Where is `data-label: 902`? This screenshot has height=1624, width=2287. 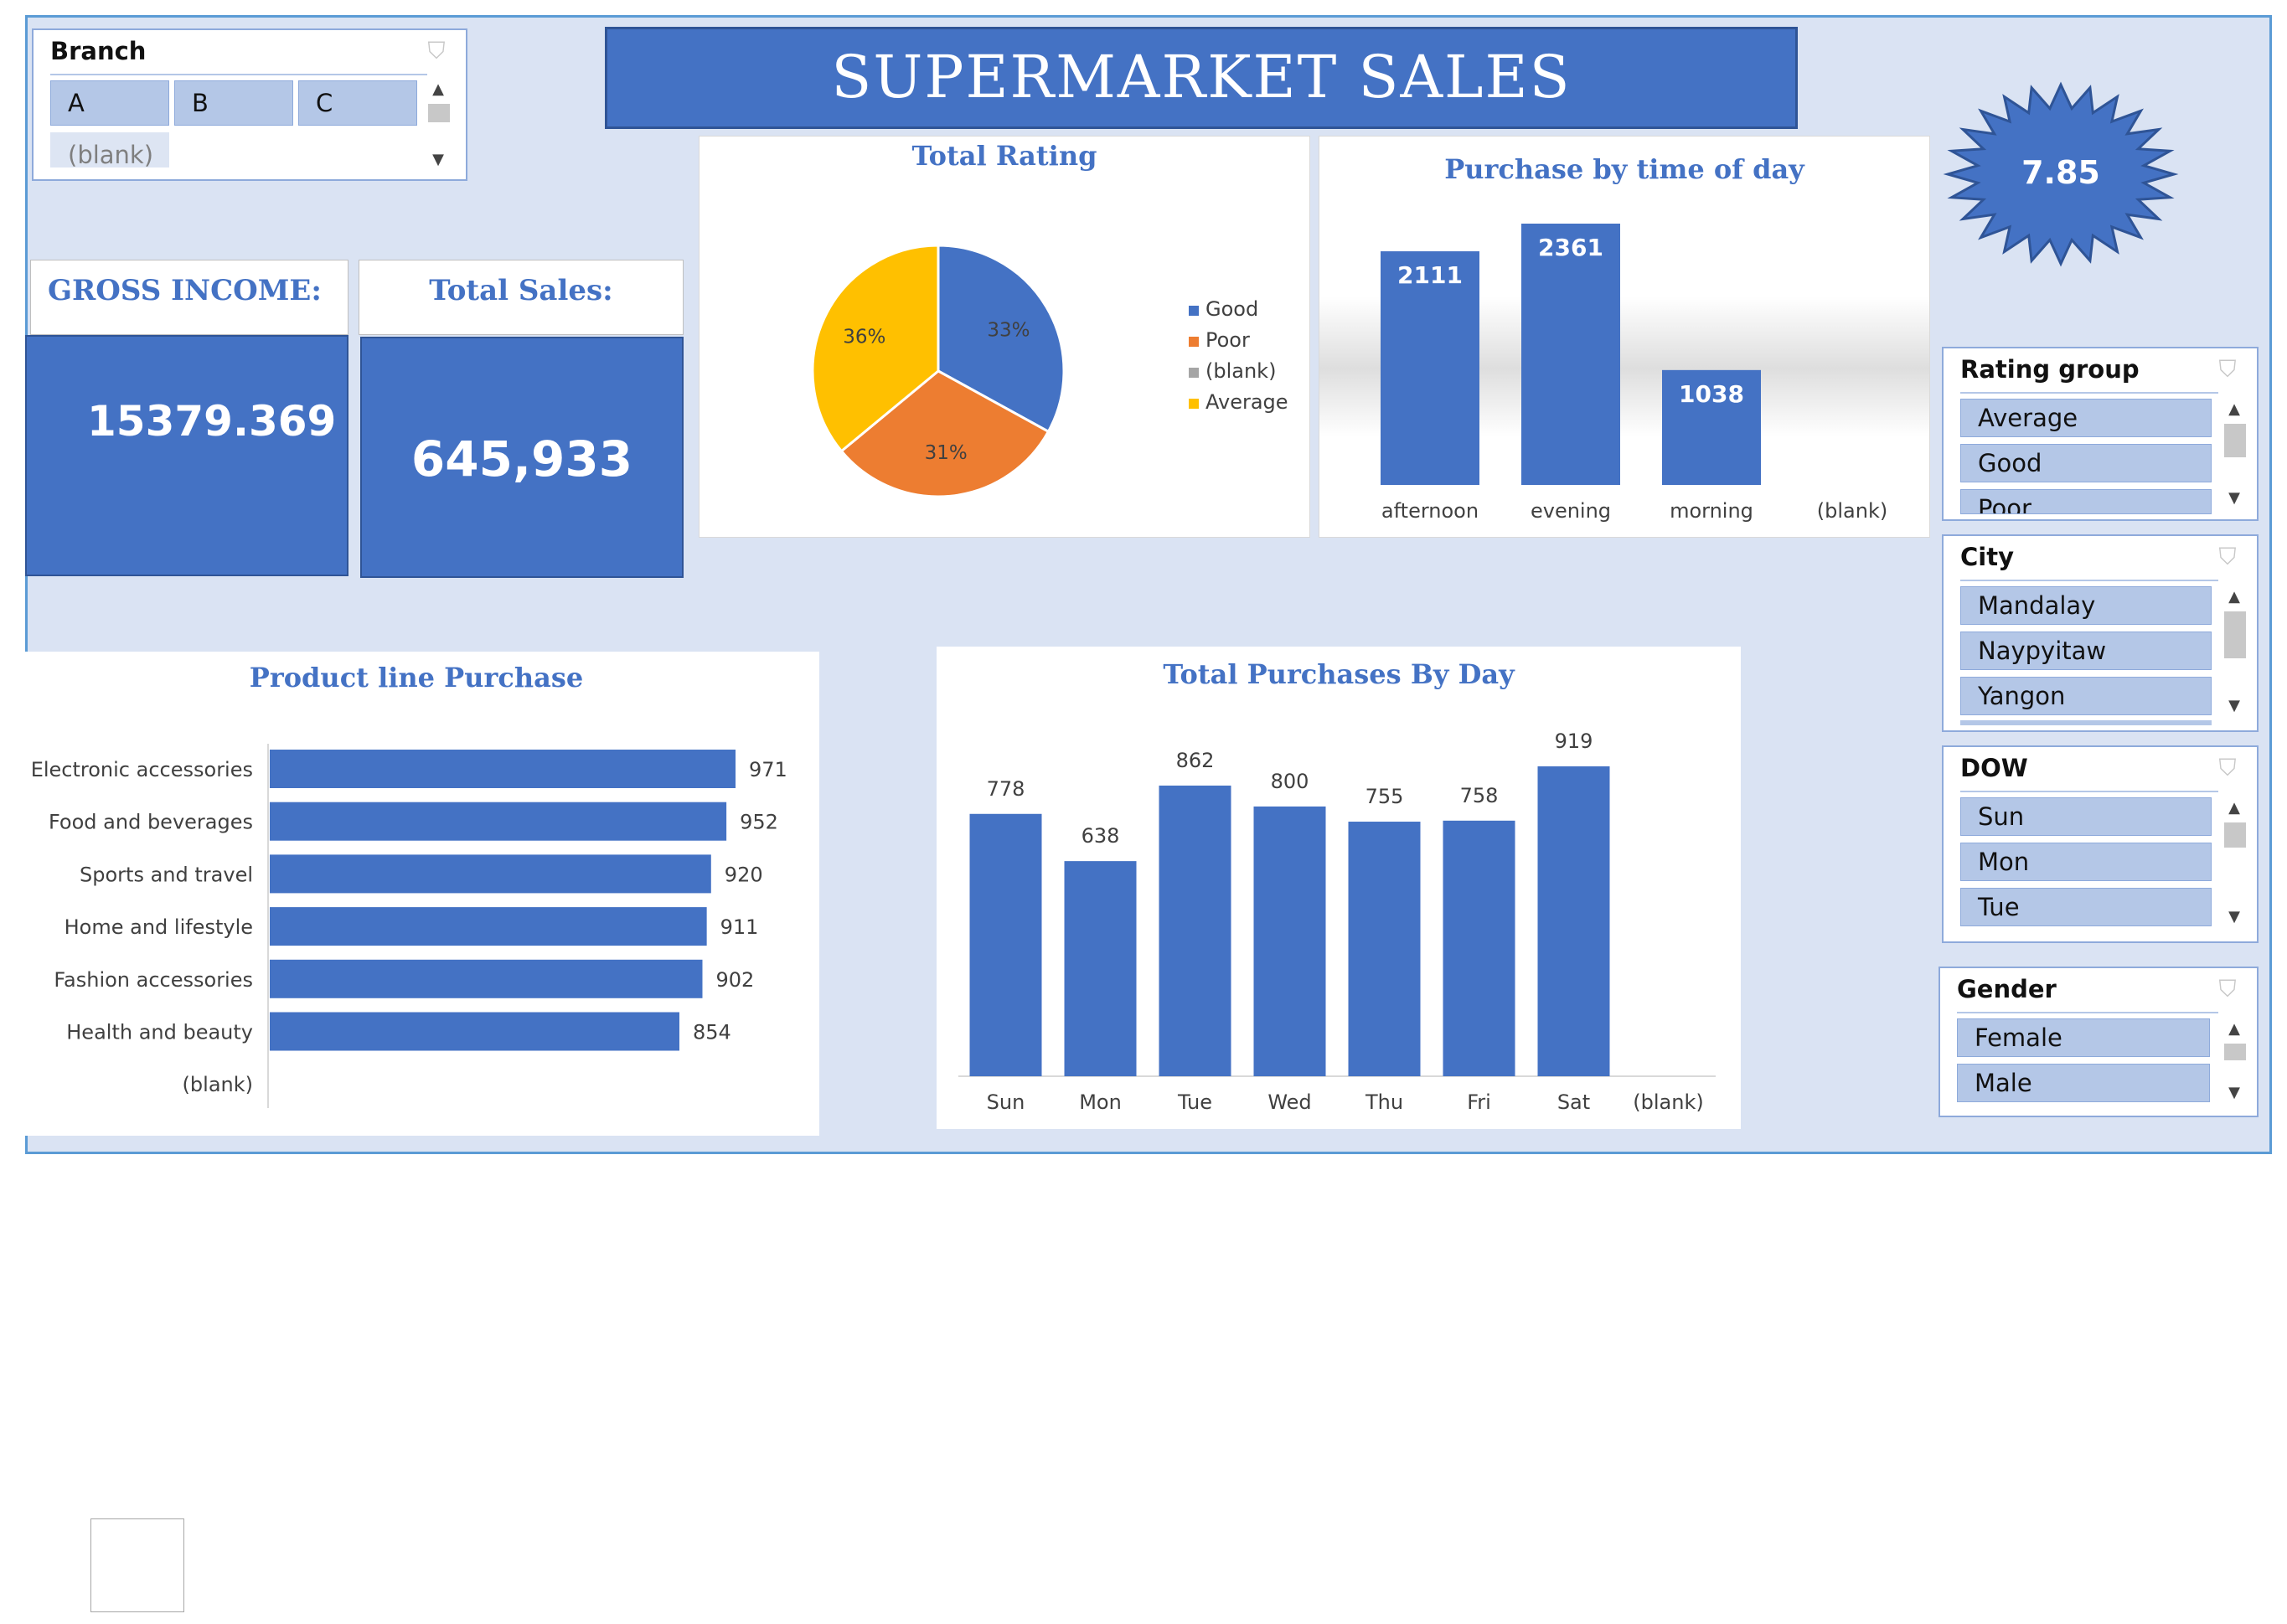
data-label: 902 is located at coordinates (734, 980).